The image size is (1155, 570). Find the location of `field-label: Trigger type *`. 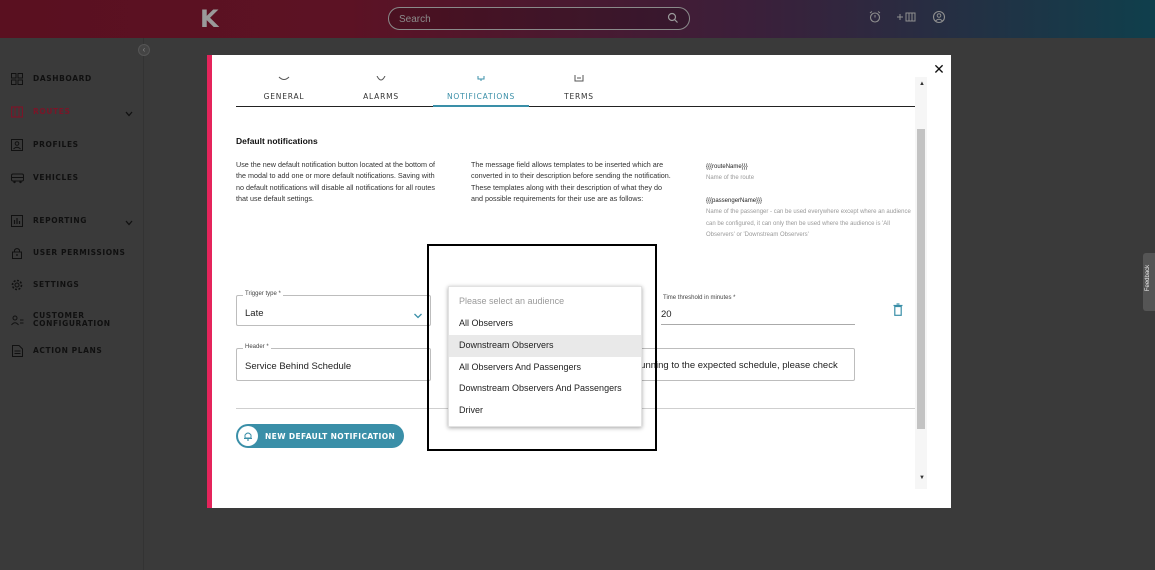

field-label: Trigger type * is located at coordinates (263, 294).